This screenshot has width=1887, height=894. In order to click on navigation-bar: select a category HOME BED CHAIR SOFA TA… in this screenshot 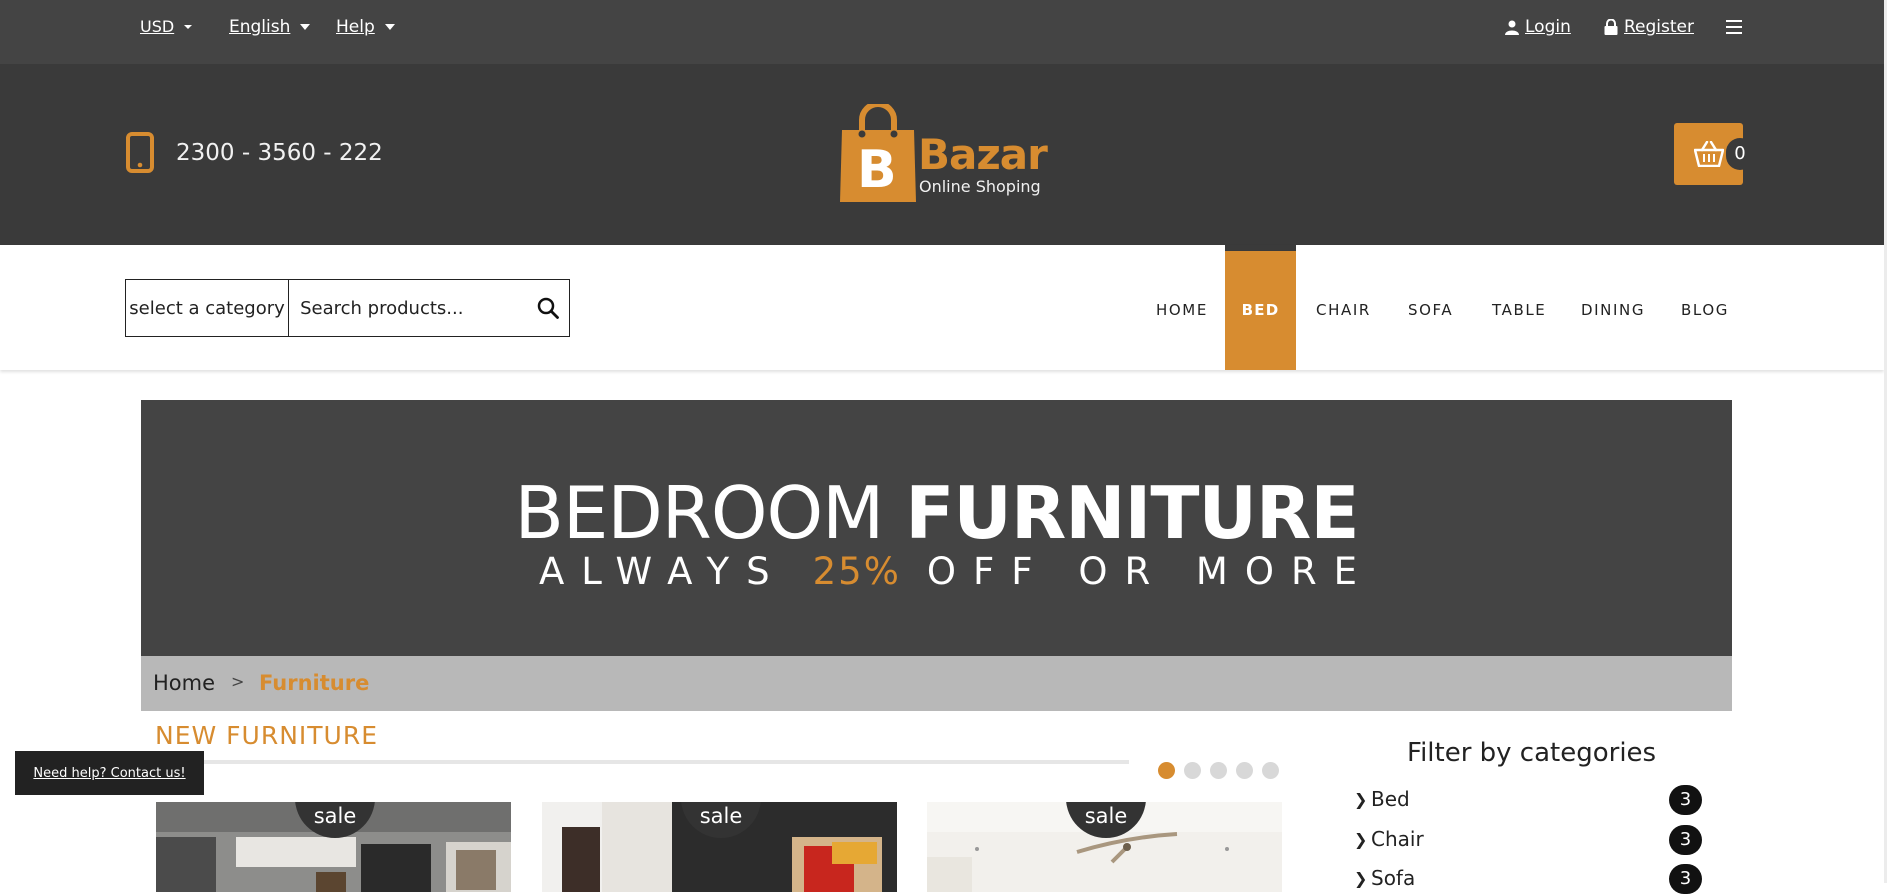, I will do `click(942, 307)`.